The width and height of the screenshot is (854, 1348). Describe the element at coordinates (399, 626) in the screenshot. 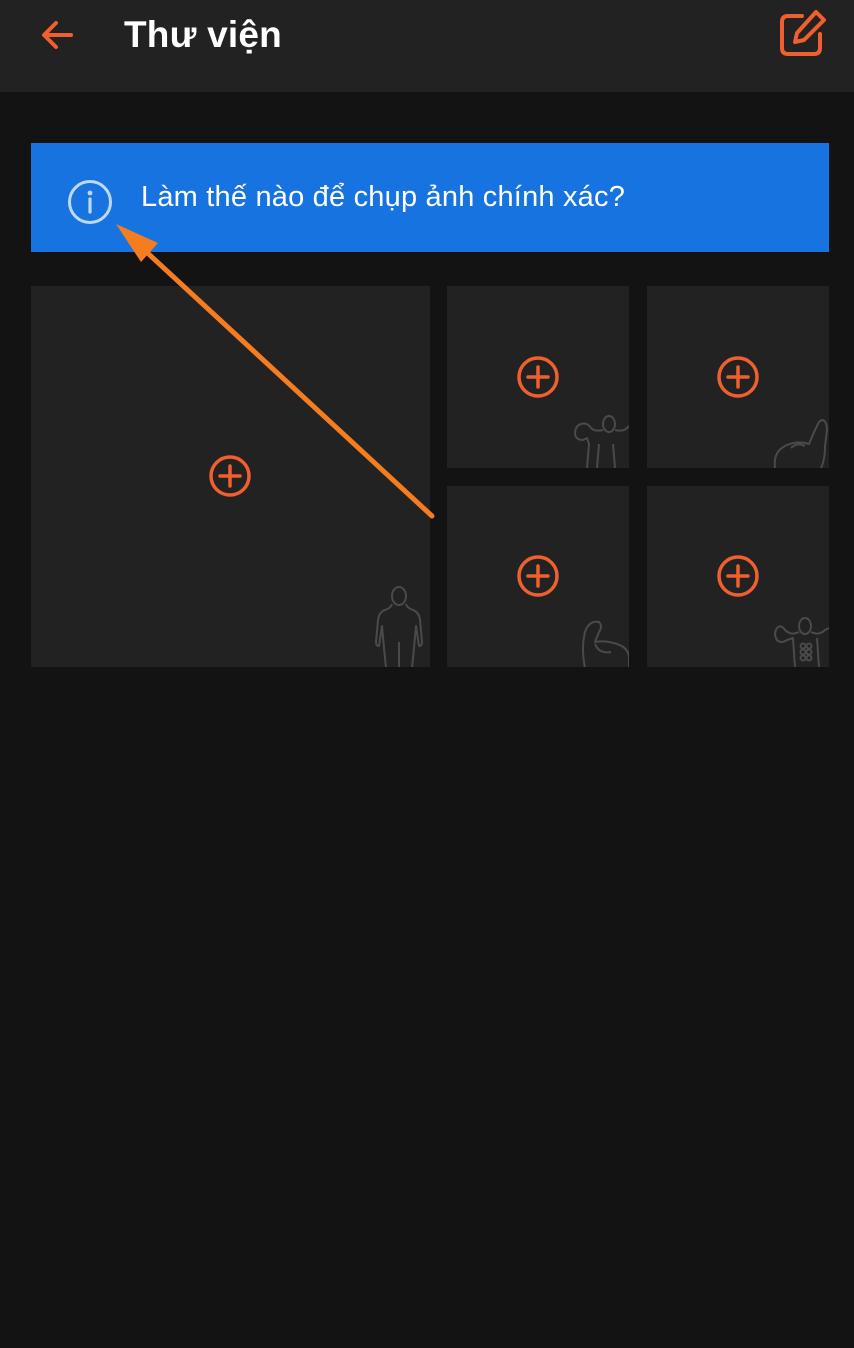

I see `front-body-silhouette-icon` at that location.